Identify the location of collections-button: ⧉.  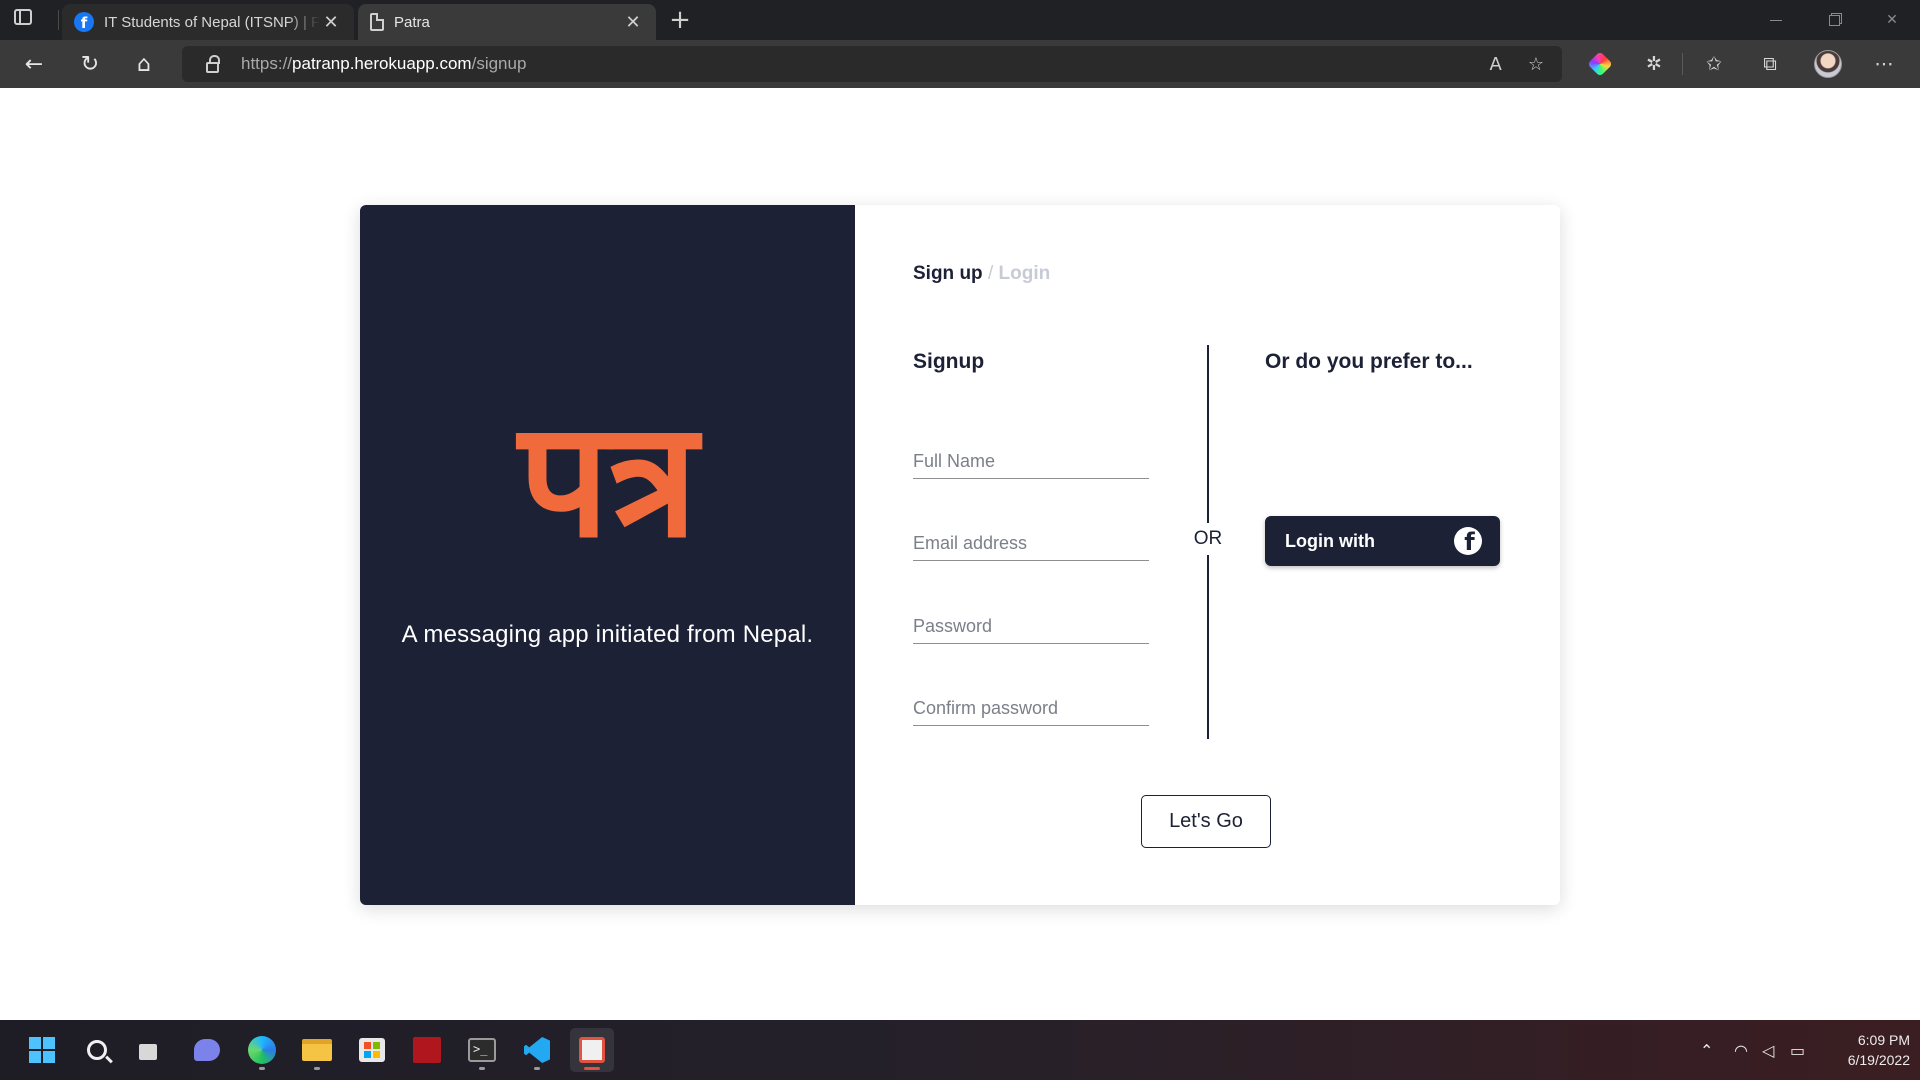
(1770, 64).